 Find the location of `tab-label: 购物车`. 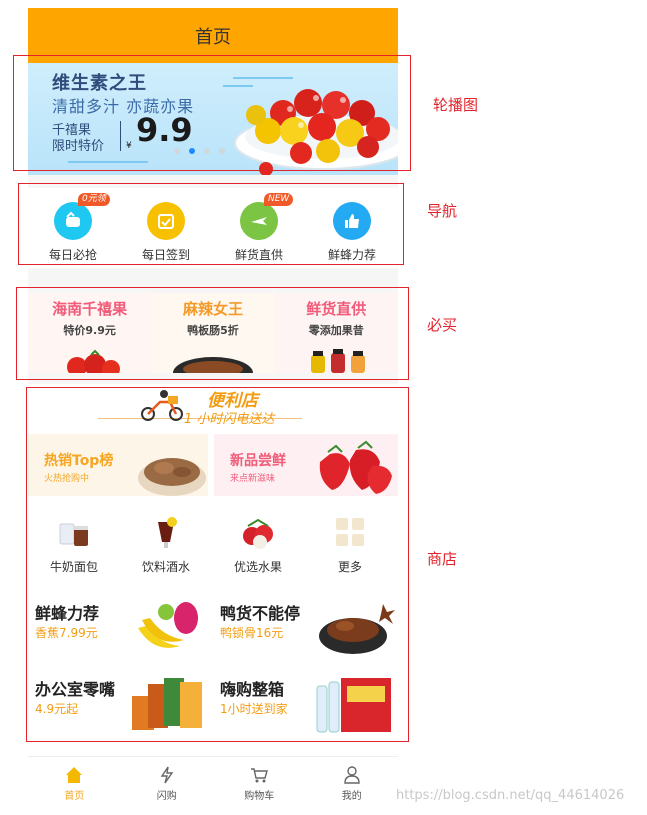

tab-label: 购物车 is located at coordinates (259, 796).